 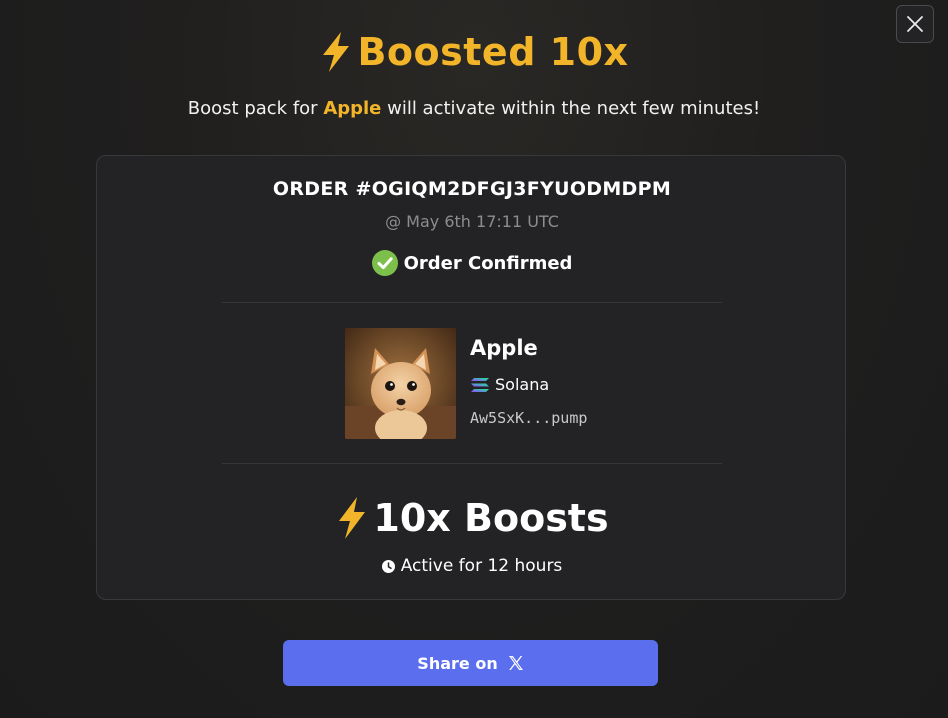 I want to click on share-button-label: Share on, so click(x=457, y=663).